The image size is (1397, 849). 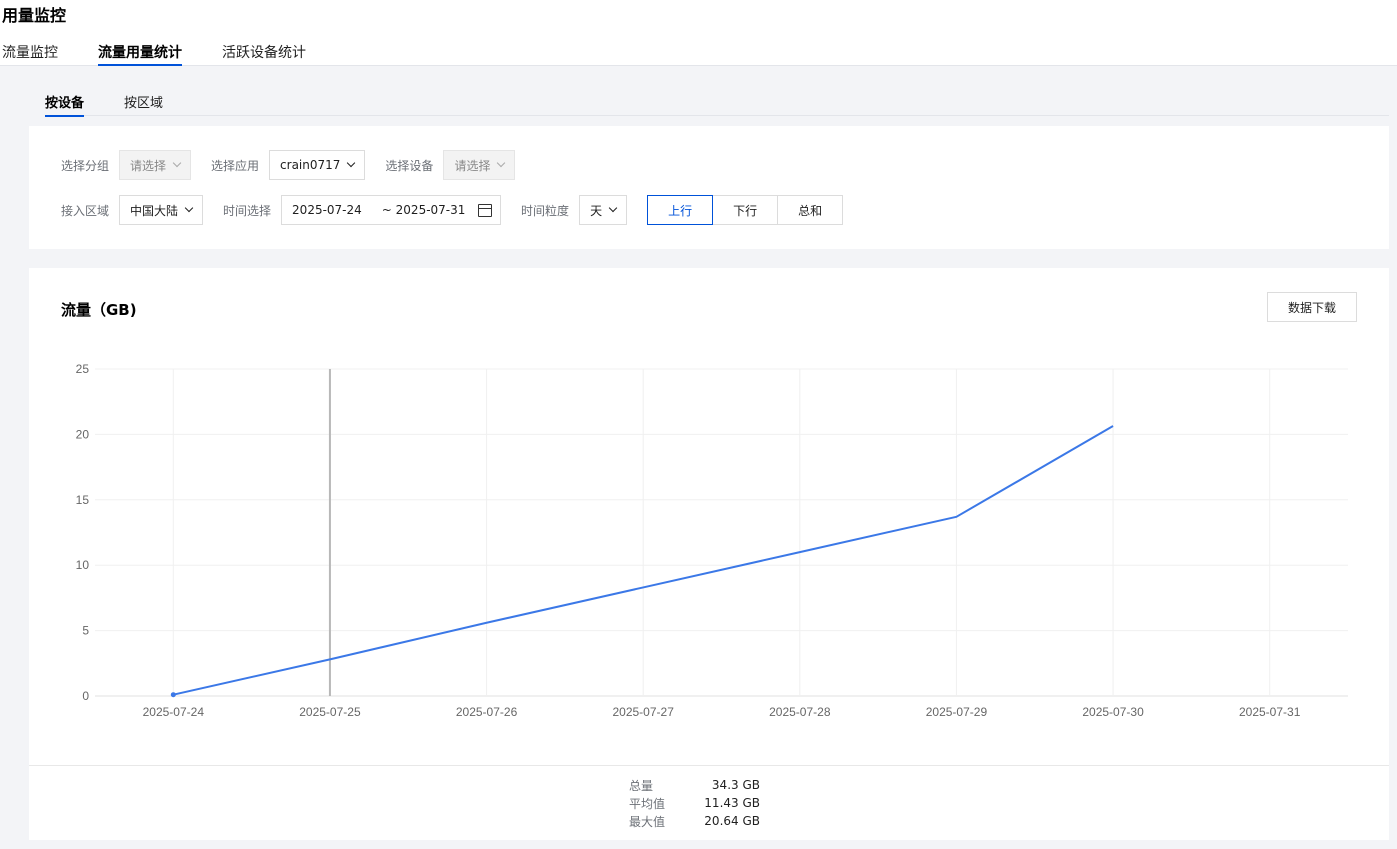 I want to click on page-title: 用量监控, so click(x=34, y=15).